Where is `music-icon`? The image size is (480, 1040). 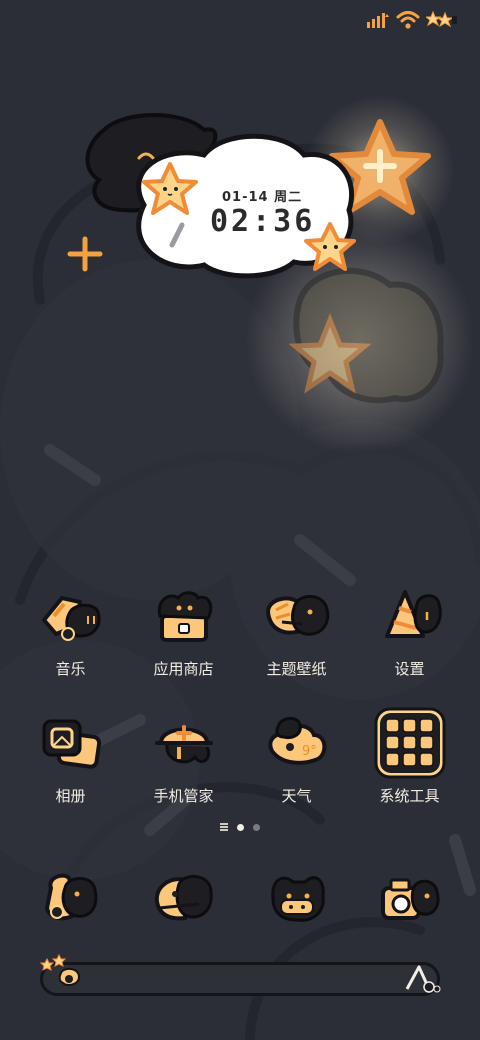 music-icon is located at coordinates (71, 616).